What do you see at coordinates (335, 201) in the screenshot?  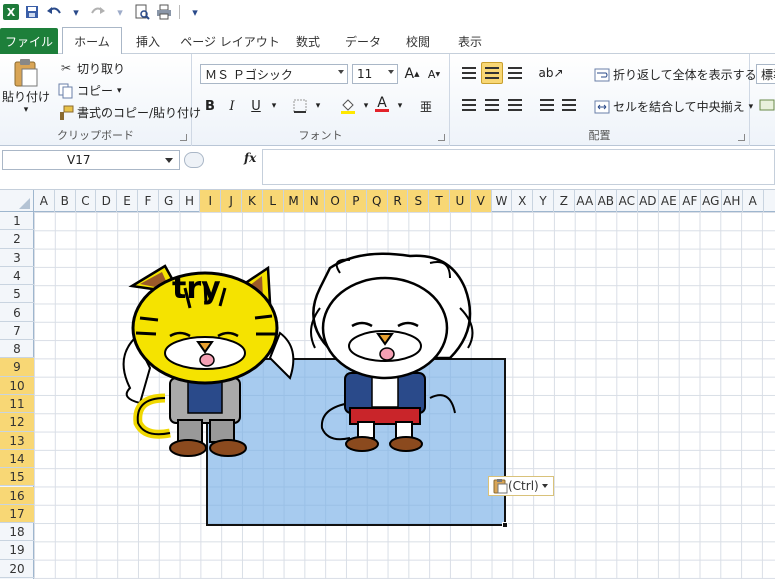 I see `column-header: O` at bounding box center [335, 201].